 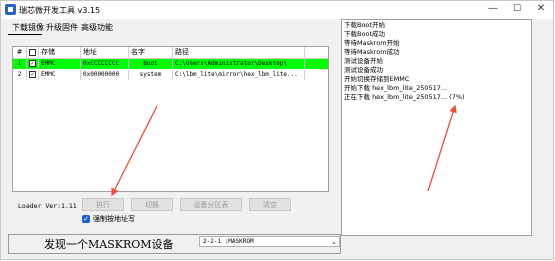 I want to click on window-title: 瑞芯微开发工具 v3.15, so click(x=60, y=10).